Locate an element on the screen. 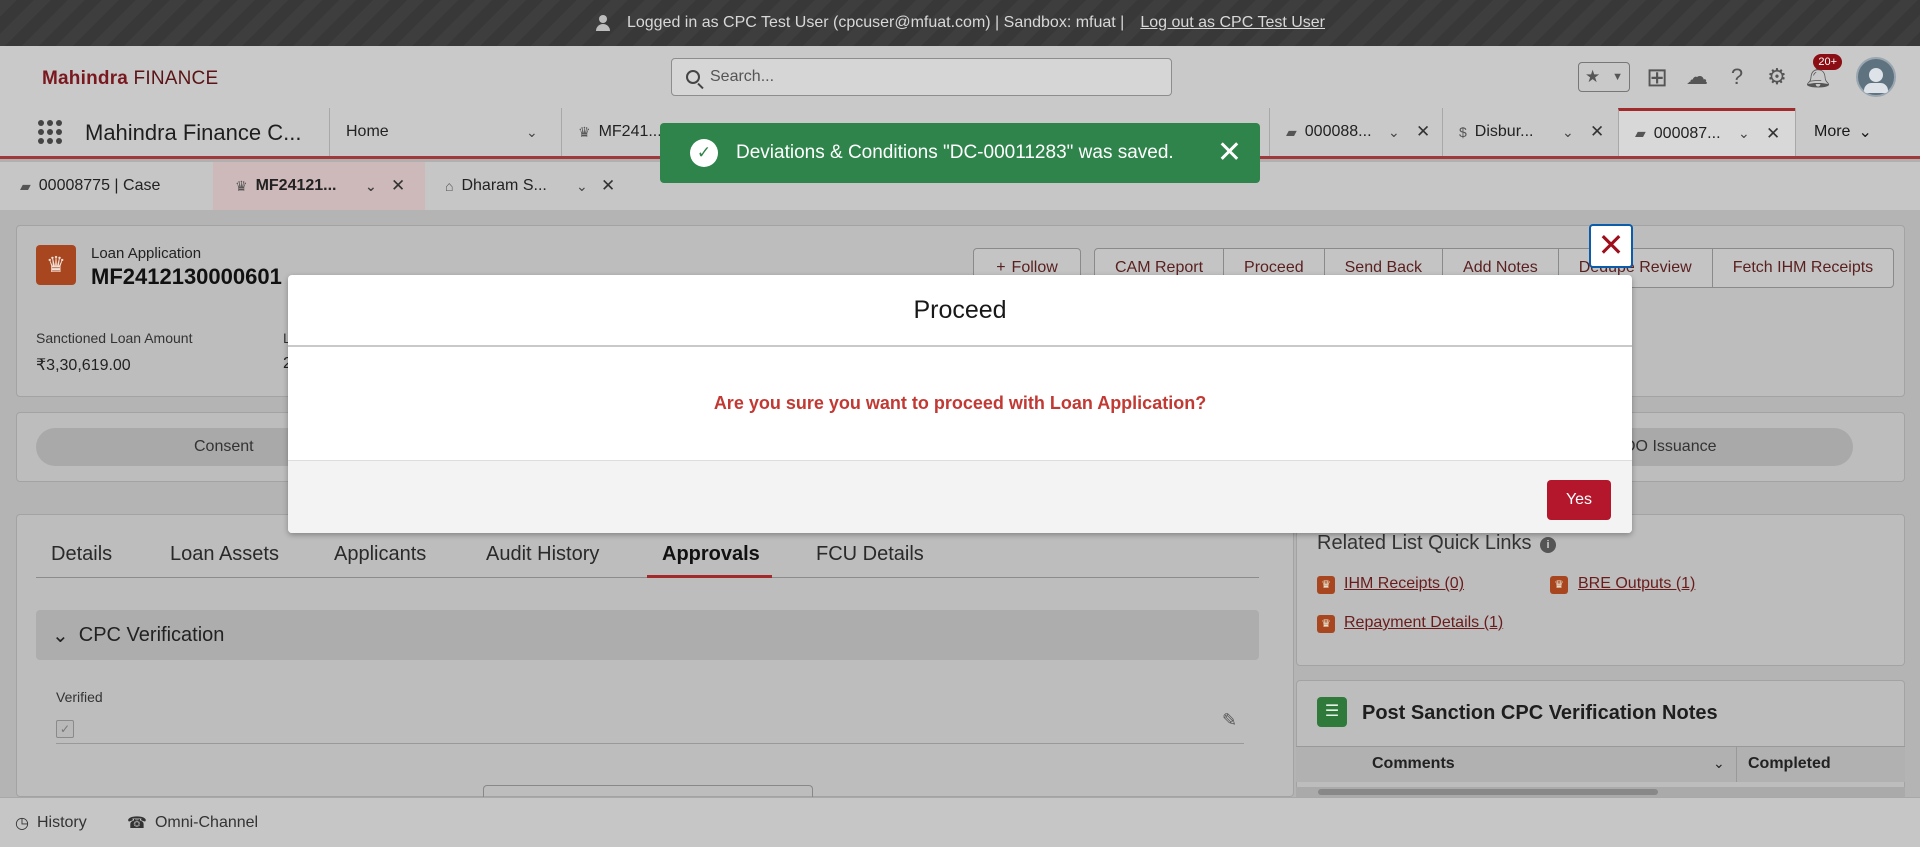 This screenshot has width=1920, height=847. tab-fcu-details: FCU Details is located at coordinates (870, 554).